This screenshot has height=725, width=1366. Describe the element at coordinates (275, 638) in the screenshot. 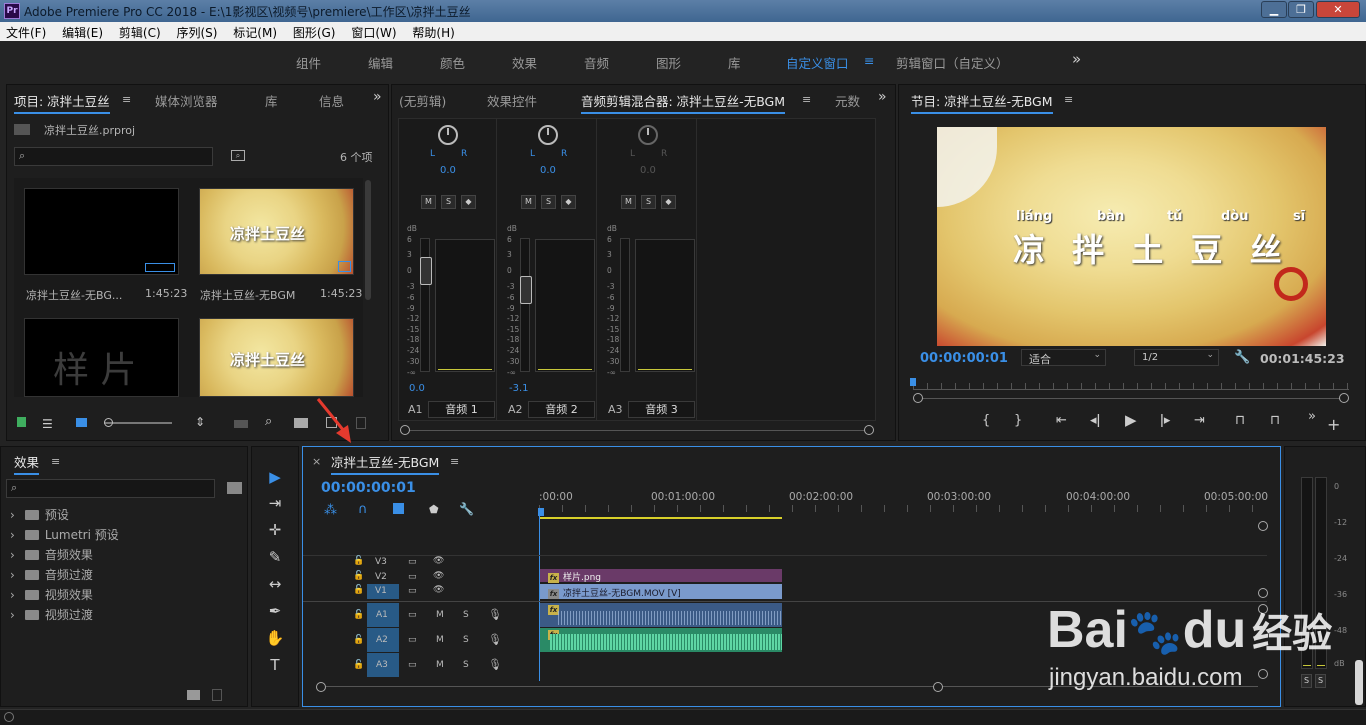

I see `hand-tool-icon: ✋` at that location.